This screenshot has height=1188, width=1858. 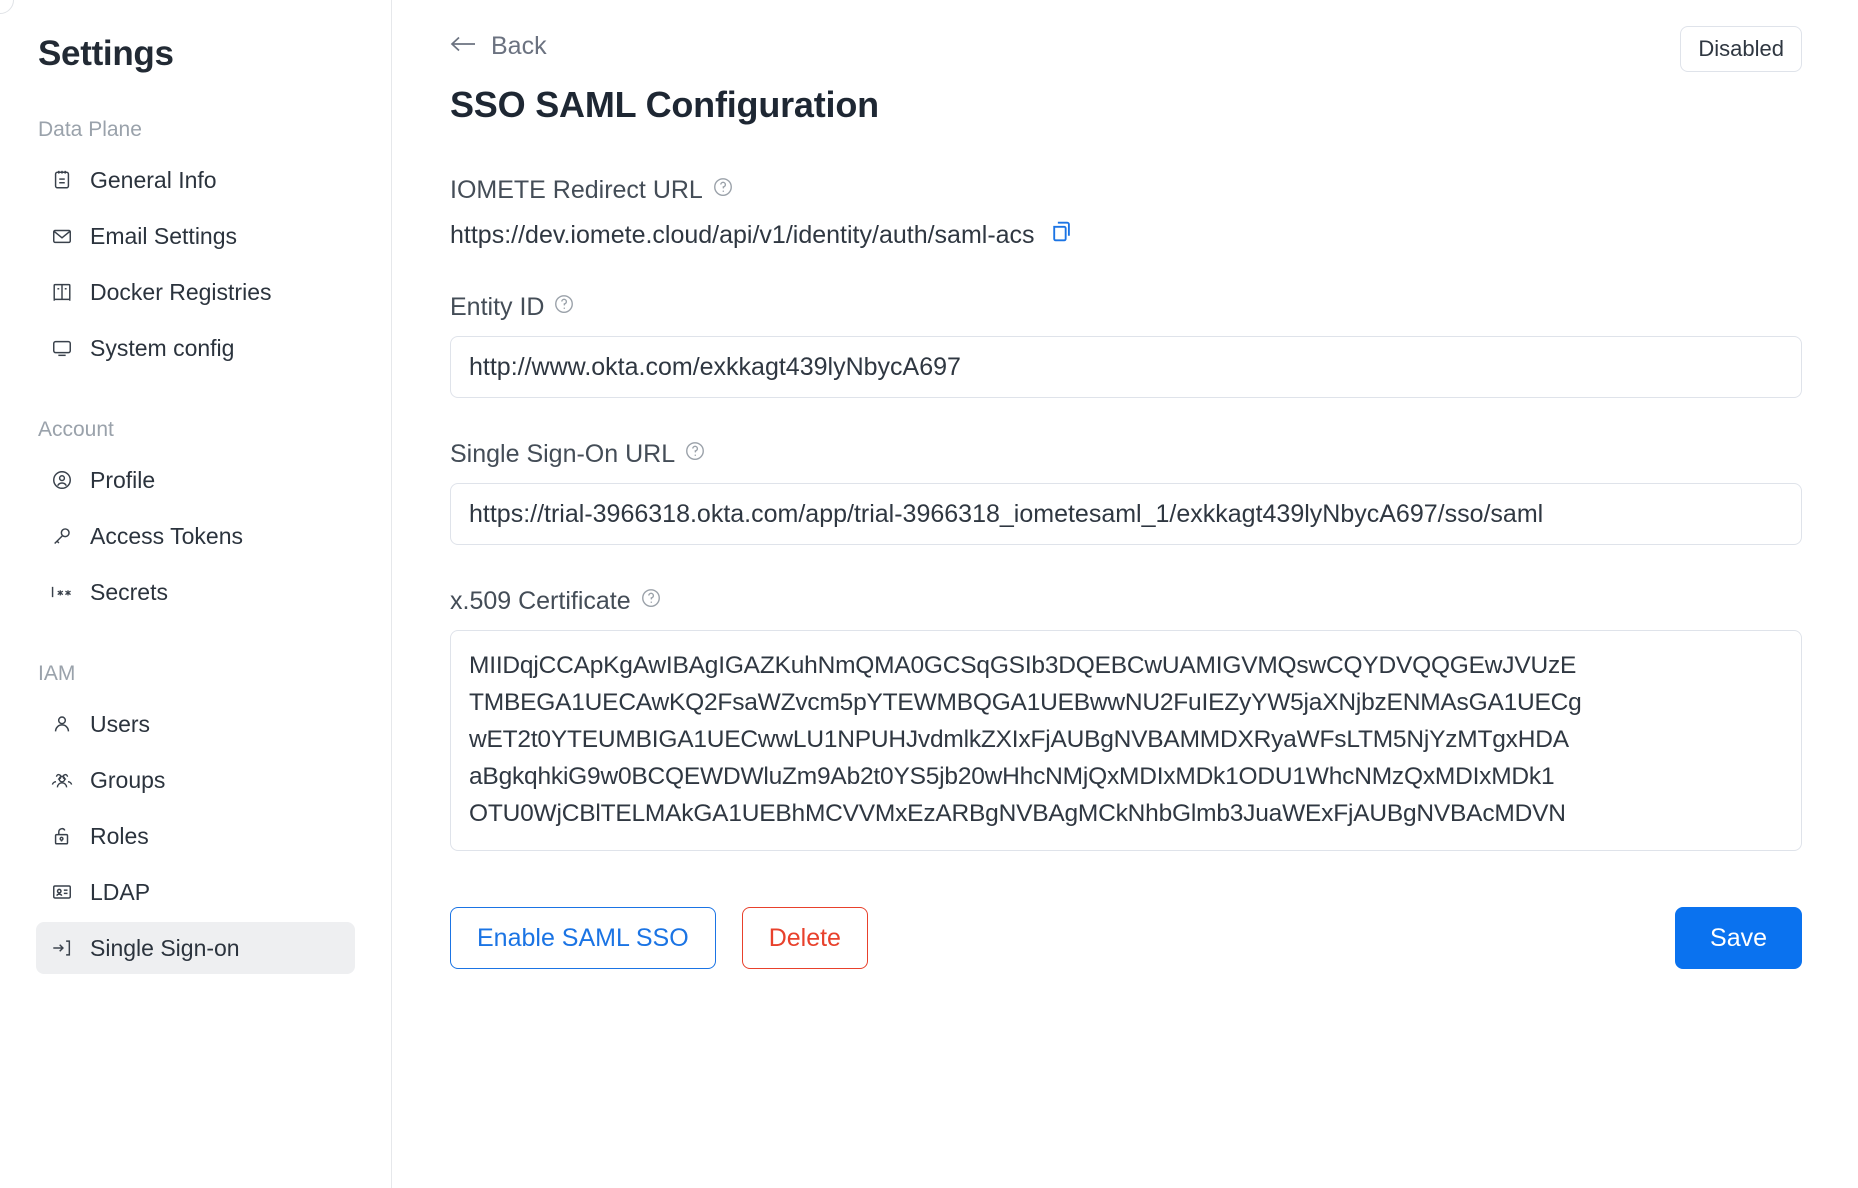 What do you see at coordinates (62, 836) in the screenshot?
I see `unlocked-padlock-icon` at bounding box center [62, 836].